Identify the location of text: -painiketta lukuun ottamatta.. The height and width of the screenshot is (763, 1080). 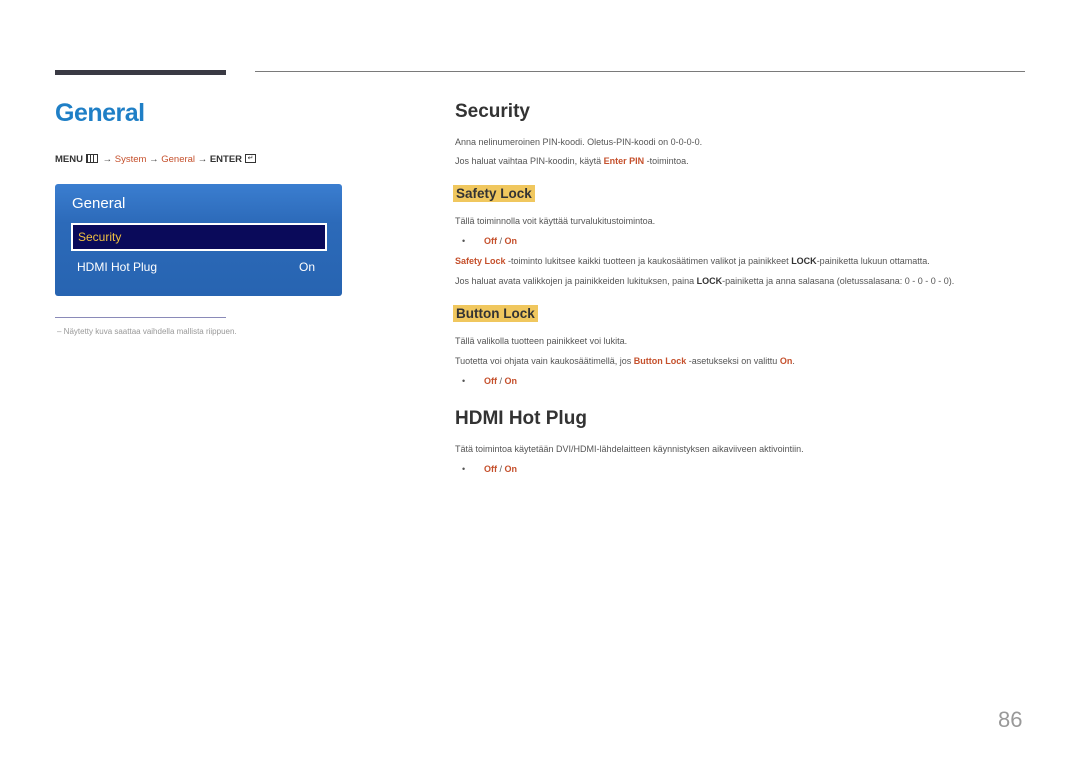
(873, 261).